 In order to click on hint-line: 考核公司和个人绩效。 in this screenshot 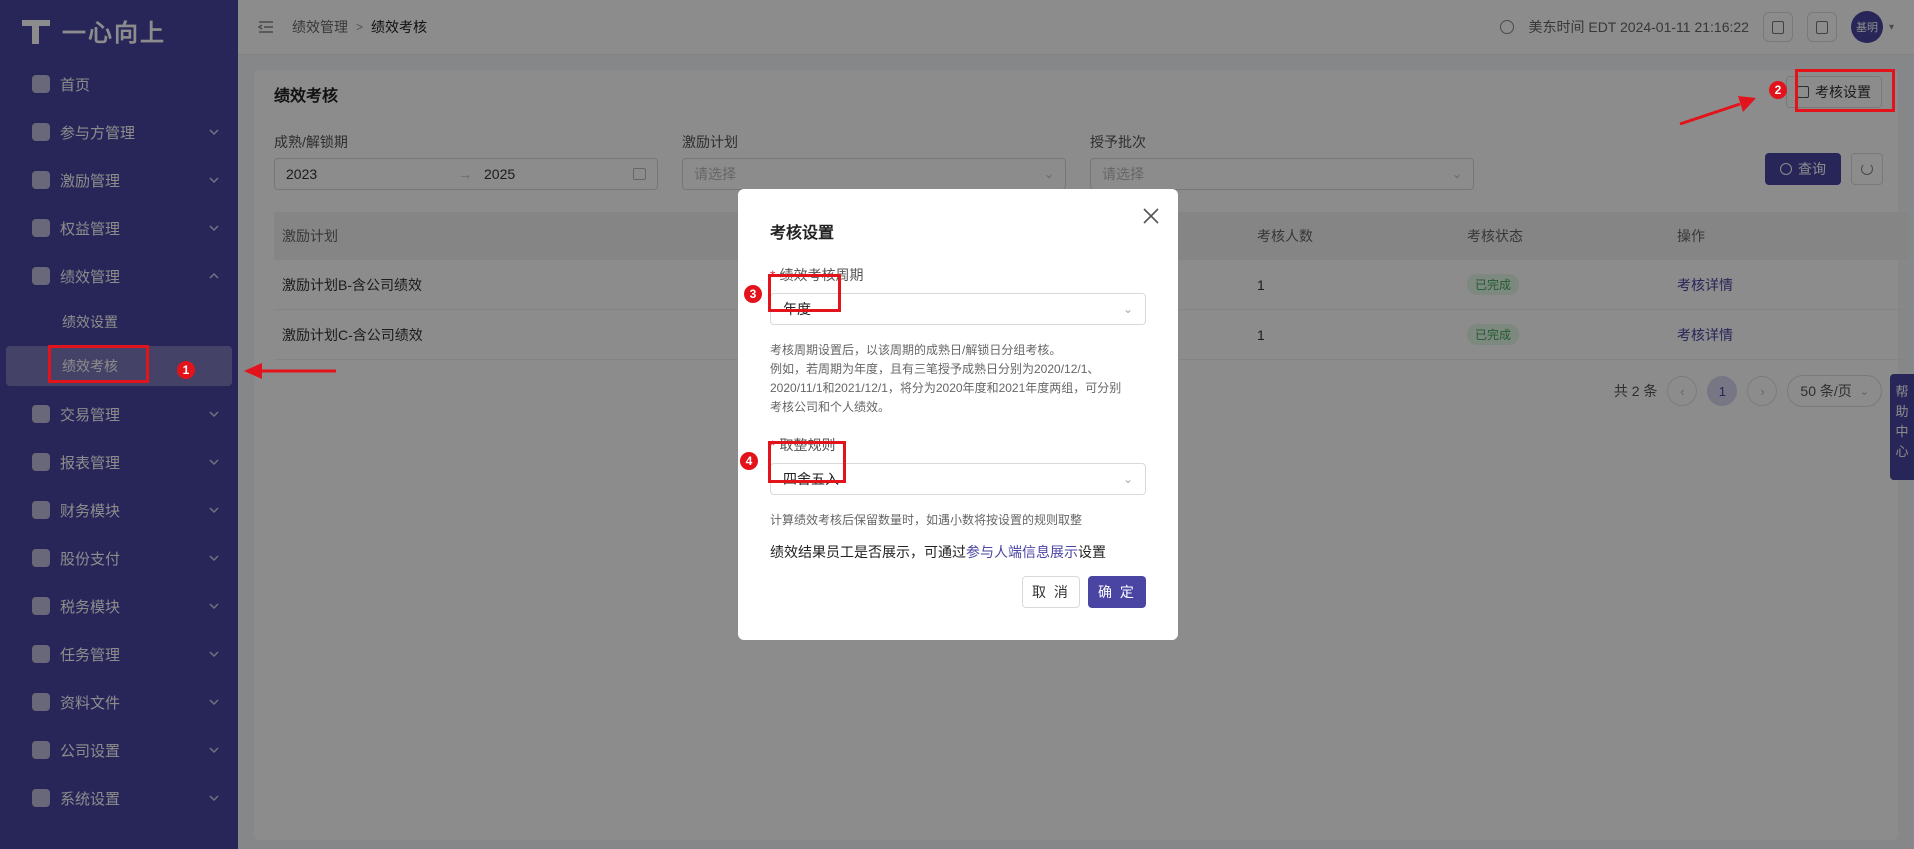, I will do `click(830, 407)`.